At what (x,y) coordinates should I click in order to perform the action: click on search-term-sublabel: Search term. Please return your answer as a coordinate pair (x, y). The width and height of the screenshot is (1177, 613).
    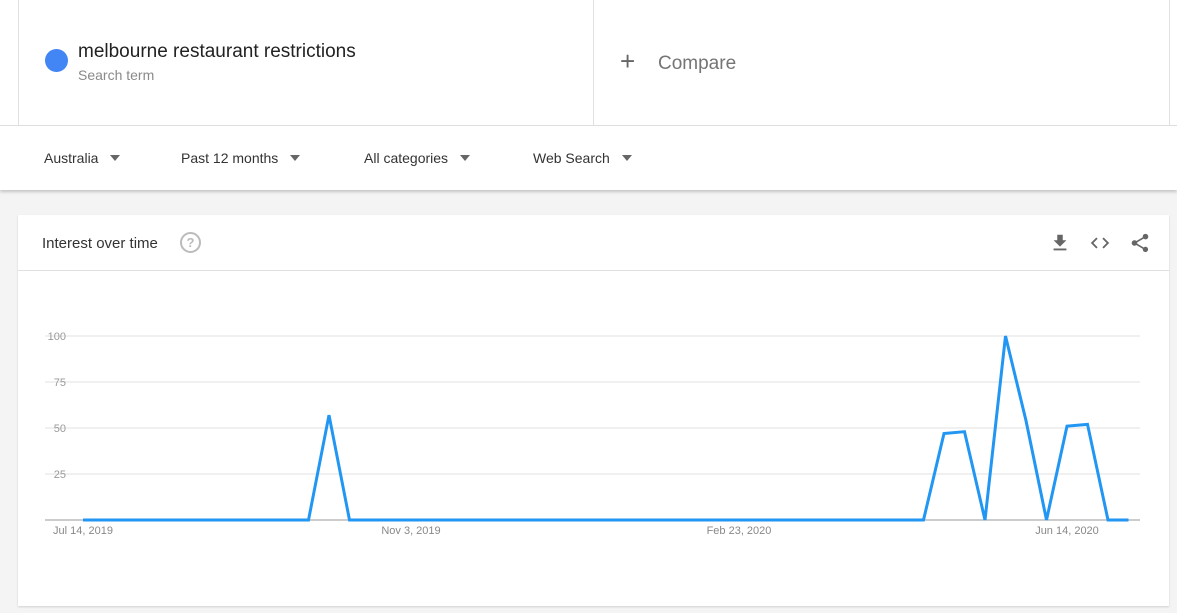
    Looking at the image, I should click on (116, 75).